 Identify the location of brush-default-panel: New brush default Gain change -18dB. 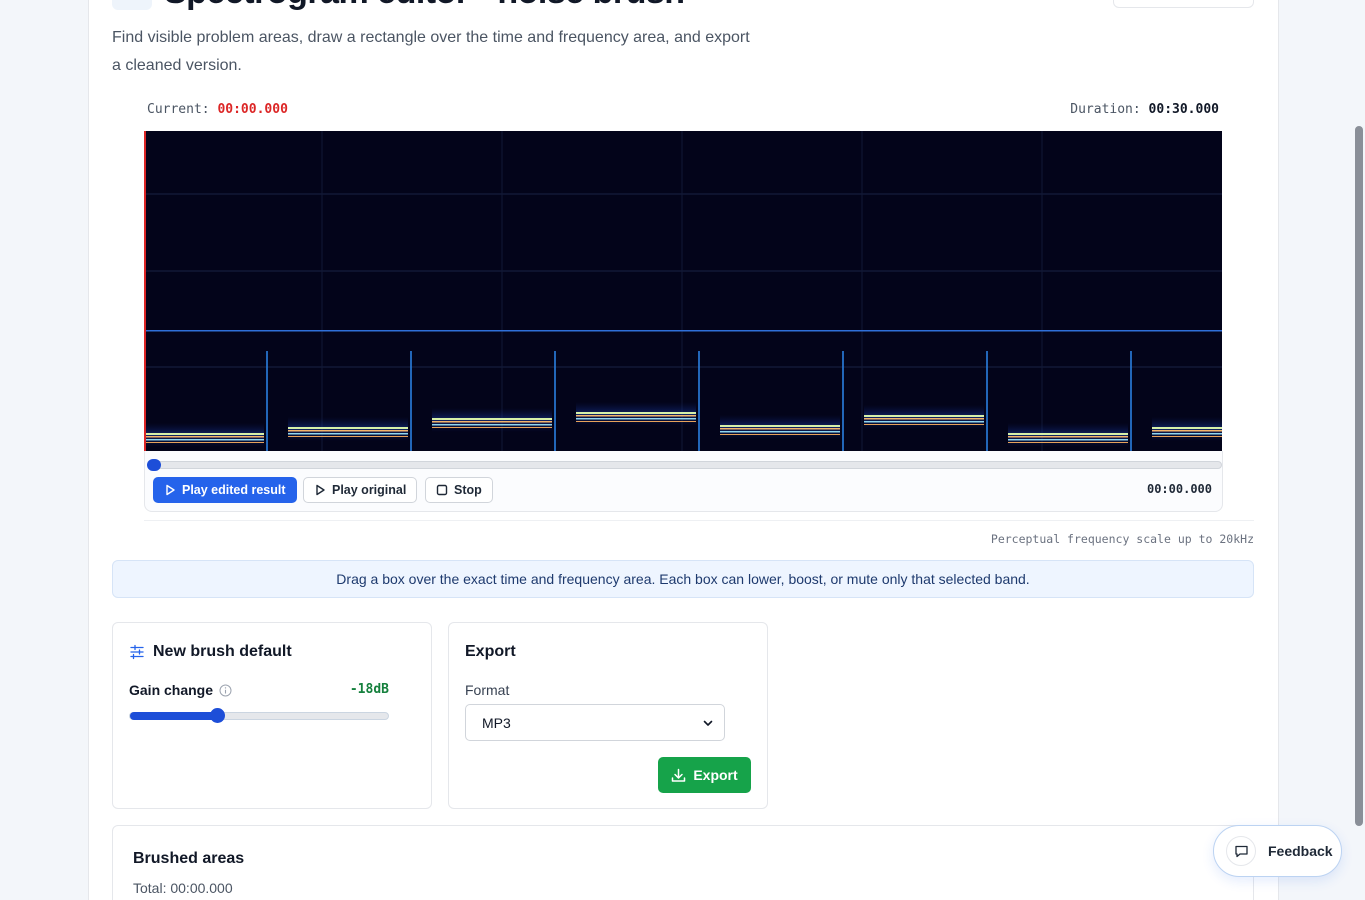
(272, 715).